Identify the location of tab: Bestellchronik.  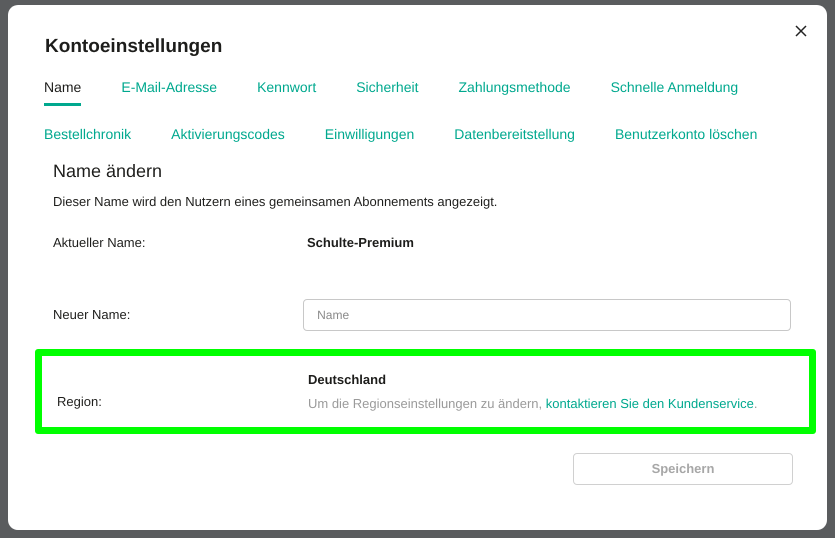
(88, 138).